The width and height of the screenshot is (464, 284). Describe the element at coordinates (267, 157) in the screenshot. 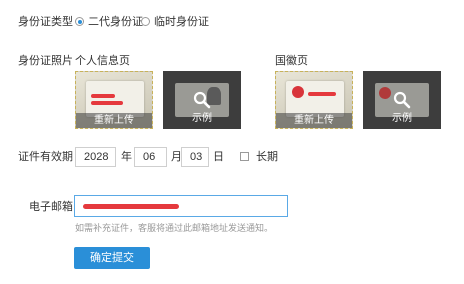

I see `long-term-label: 长期` at that location.